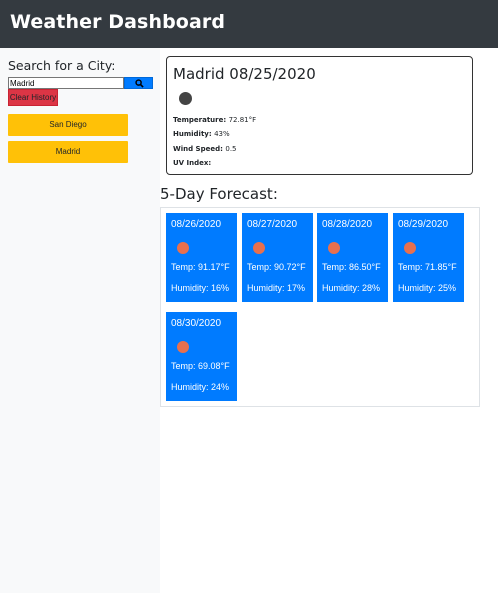  What do you see at coordinates (427, 267) in the screenshot?
I see `forecast-temp: Temp: 71.85°F` at bounding box center [427, 267].